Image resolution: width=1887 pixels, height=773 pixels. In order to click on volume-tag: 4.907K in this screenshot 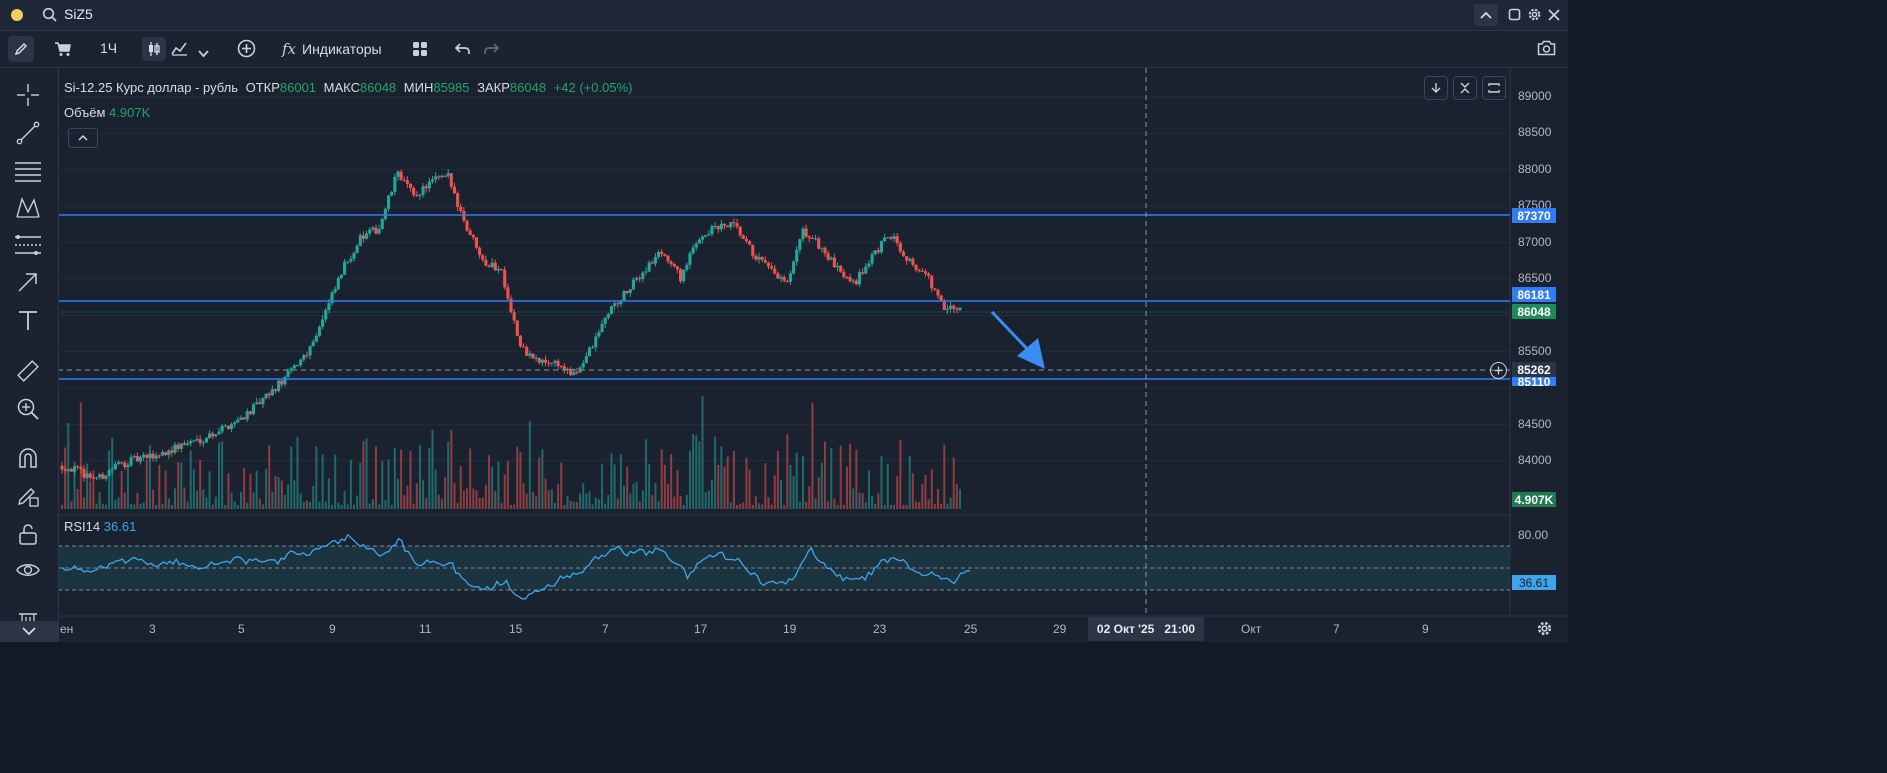, I will do `click(1534, 499)`.